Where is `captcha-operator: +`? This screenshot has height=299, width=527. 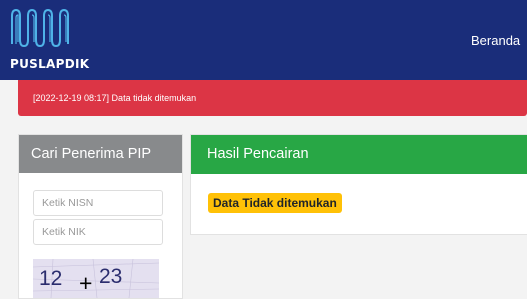
captcha-operator: + is located at coordinates (85, 283).